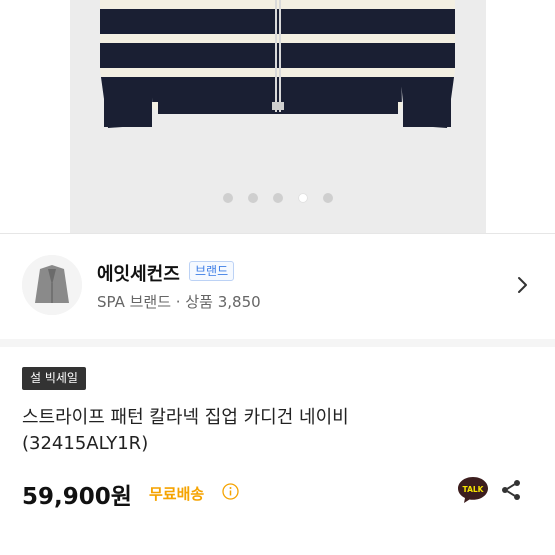 The image size is (555, 555). What do you see at coordinates (138, 273) in the screenshot?
I see `brand-name: 에잇세컨즈` at bounding box center [138, 273].